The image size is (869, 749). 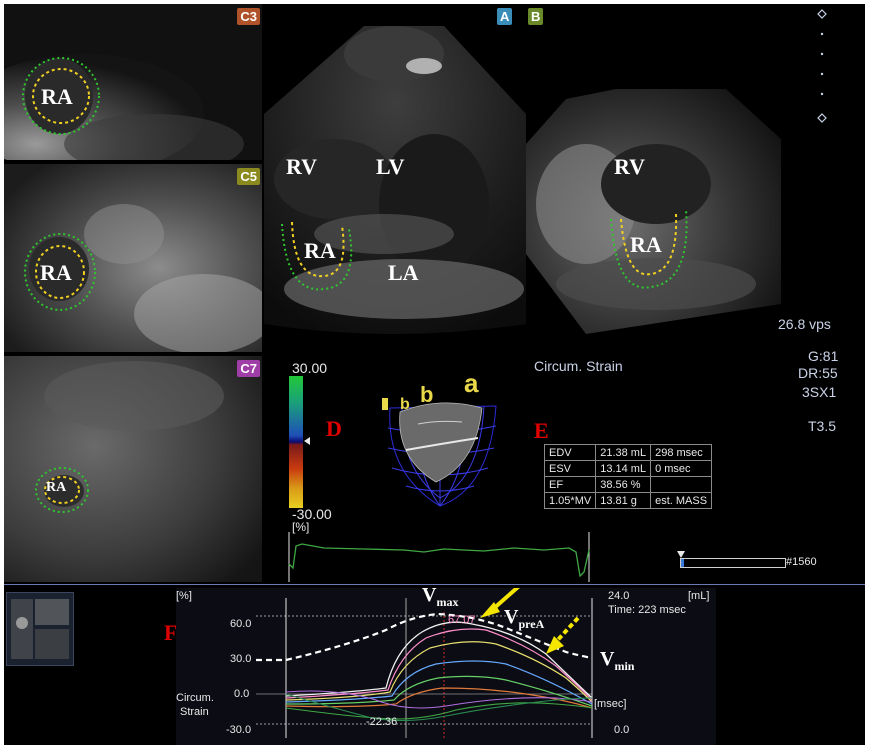 I want to click on stats-cell: 13.14 mL, so click(x=623, y=468).